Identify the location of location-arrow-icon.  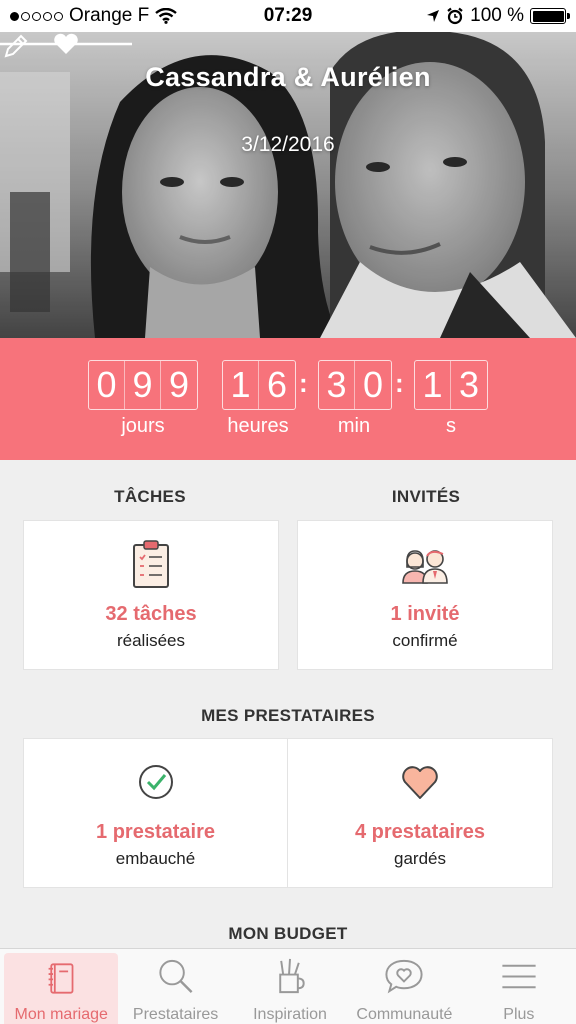
(433, 16).